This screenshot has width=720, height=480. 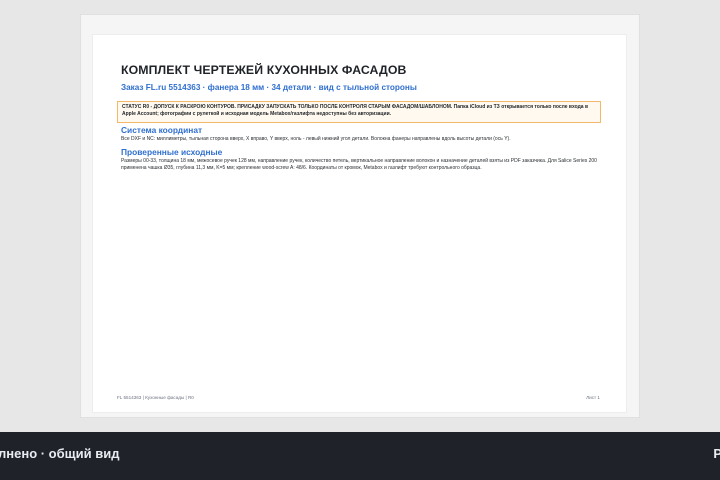 I want to click on bottom-caption-right: Р, so click(x=716, y=453).